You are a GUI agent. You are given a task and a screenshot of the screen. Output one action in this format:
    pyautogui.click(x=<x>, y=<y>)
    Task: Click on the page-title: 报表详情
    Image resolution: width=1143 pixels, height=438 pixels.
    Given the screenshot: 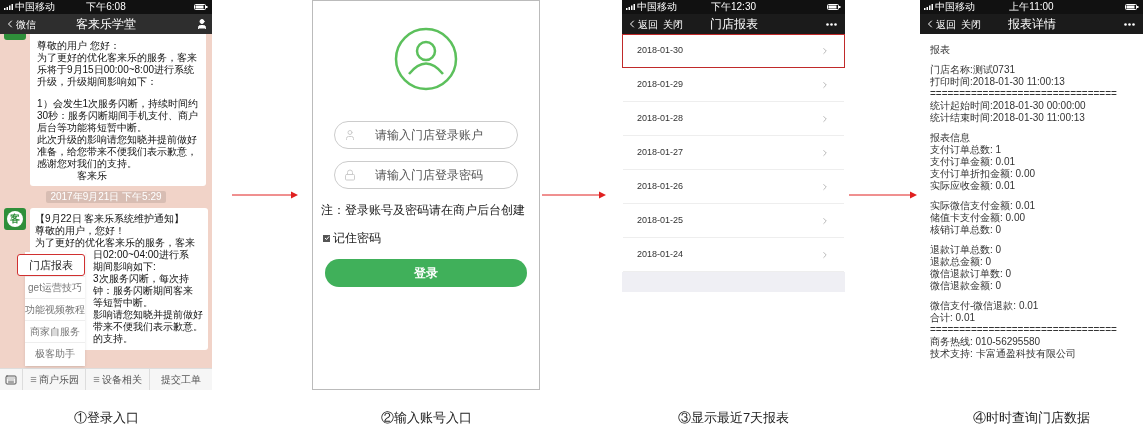 What is the action you would take?
    pyautogui.click(x=1031, y=24)
    